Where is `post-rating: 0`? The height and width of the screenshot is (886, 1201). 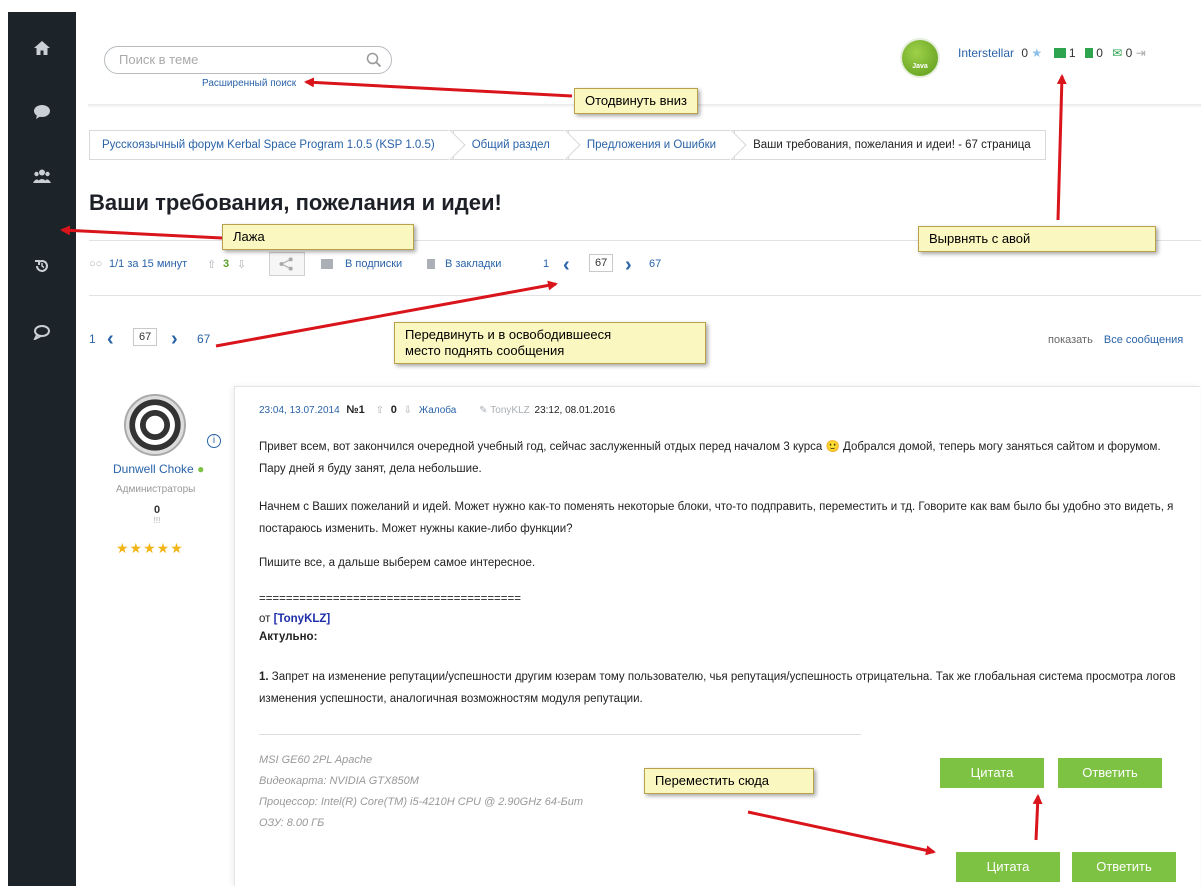 post-rating: 0 is located at coordinates (393, 410).